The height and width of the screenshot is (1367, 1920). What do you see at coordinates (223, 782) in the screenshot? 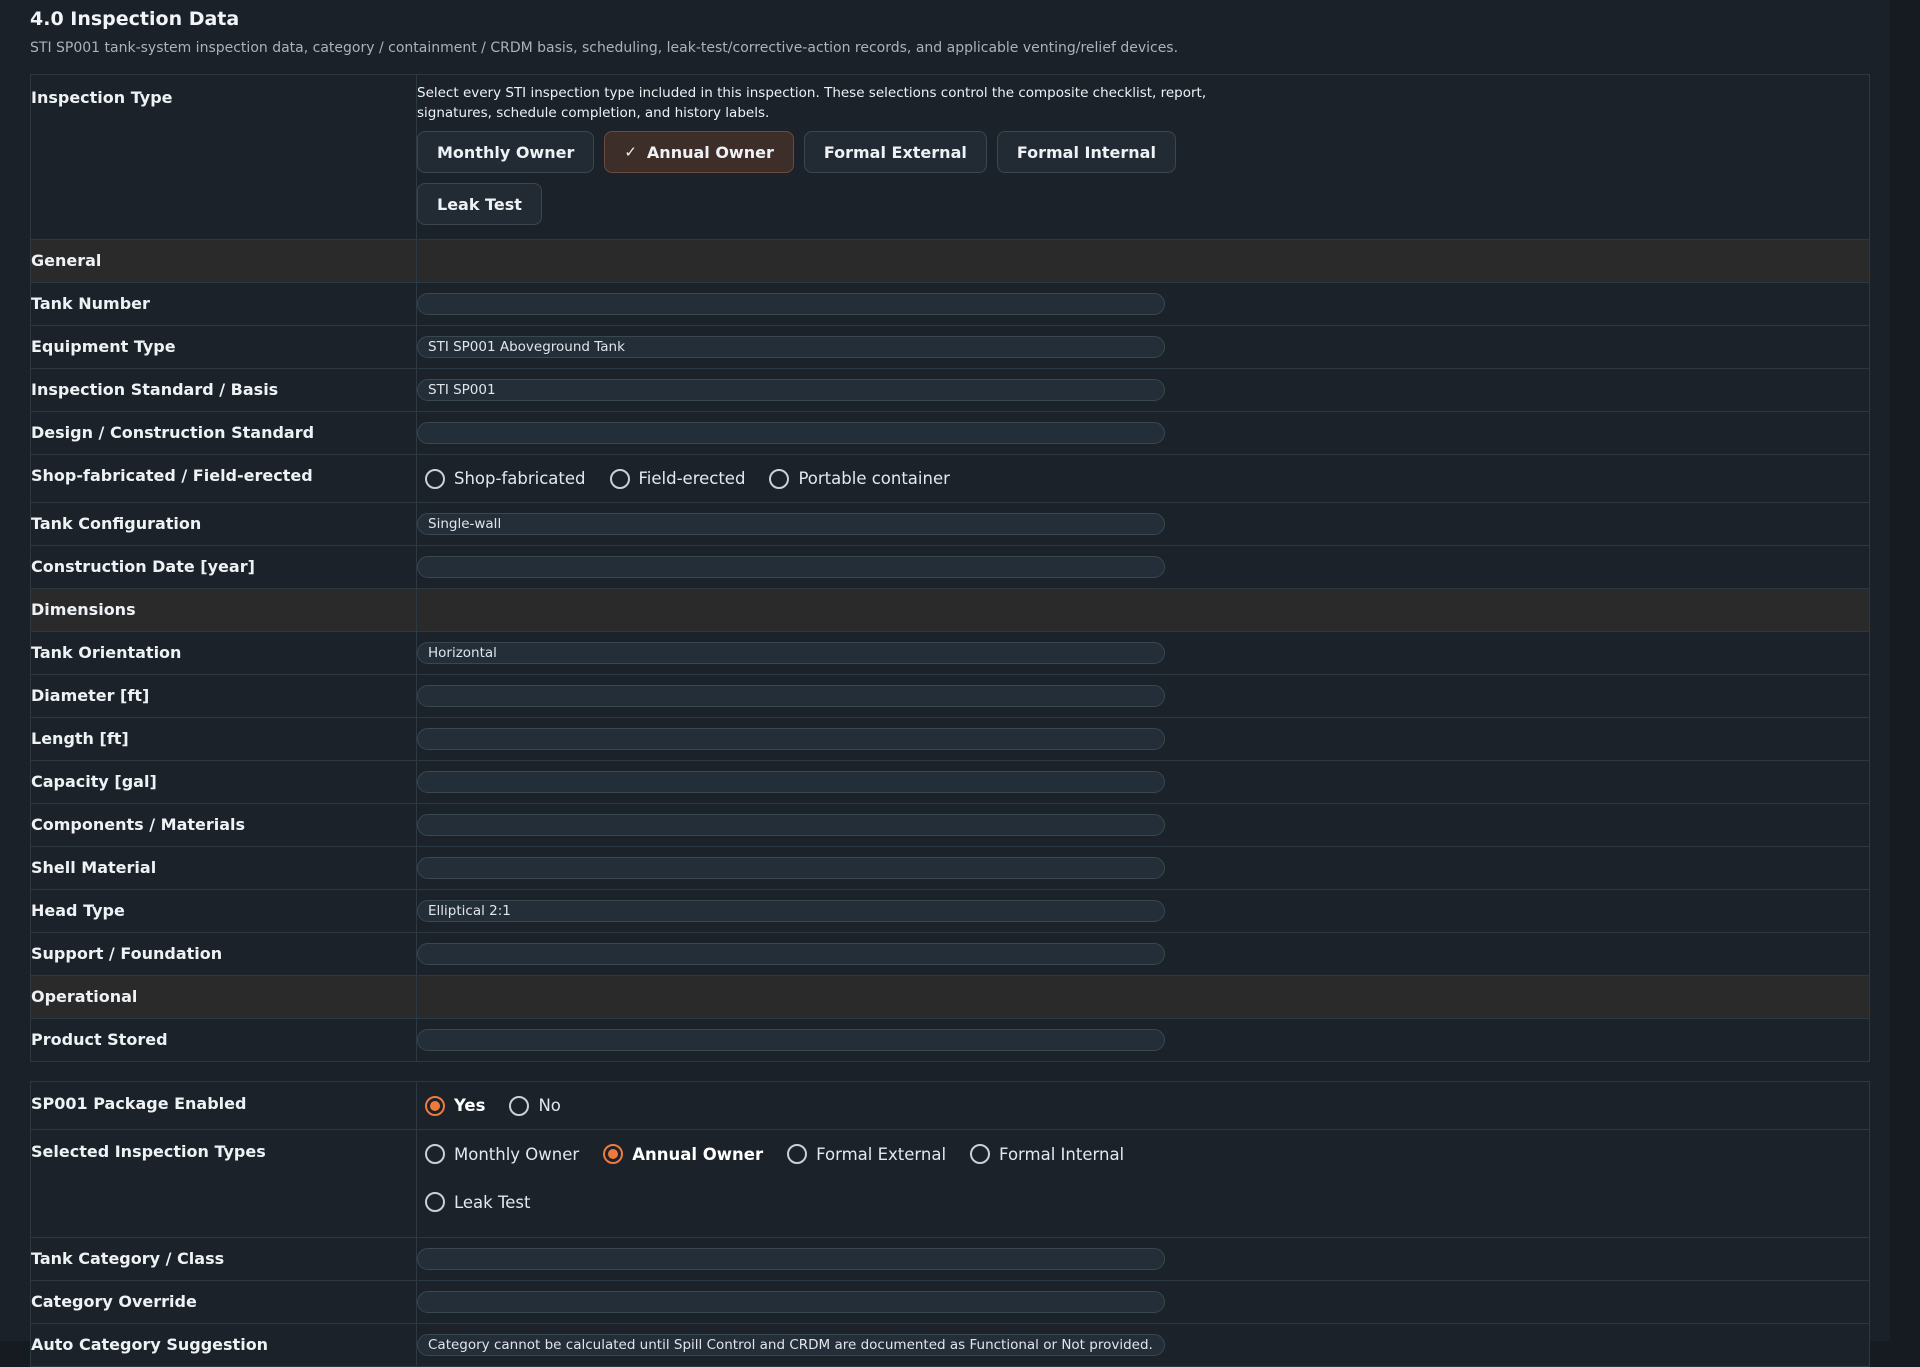
I see `field-label: Capacity [gal]` at bounding box center [223, 782].